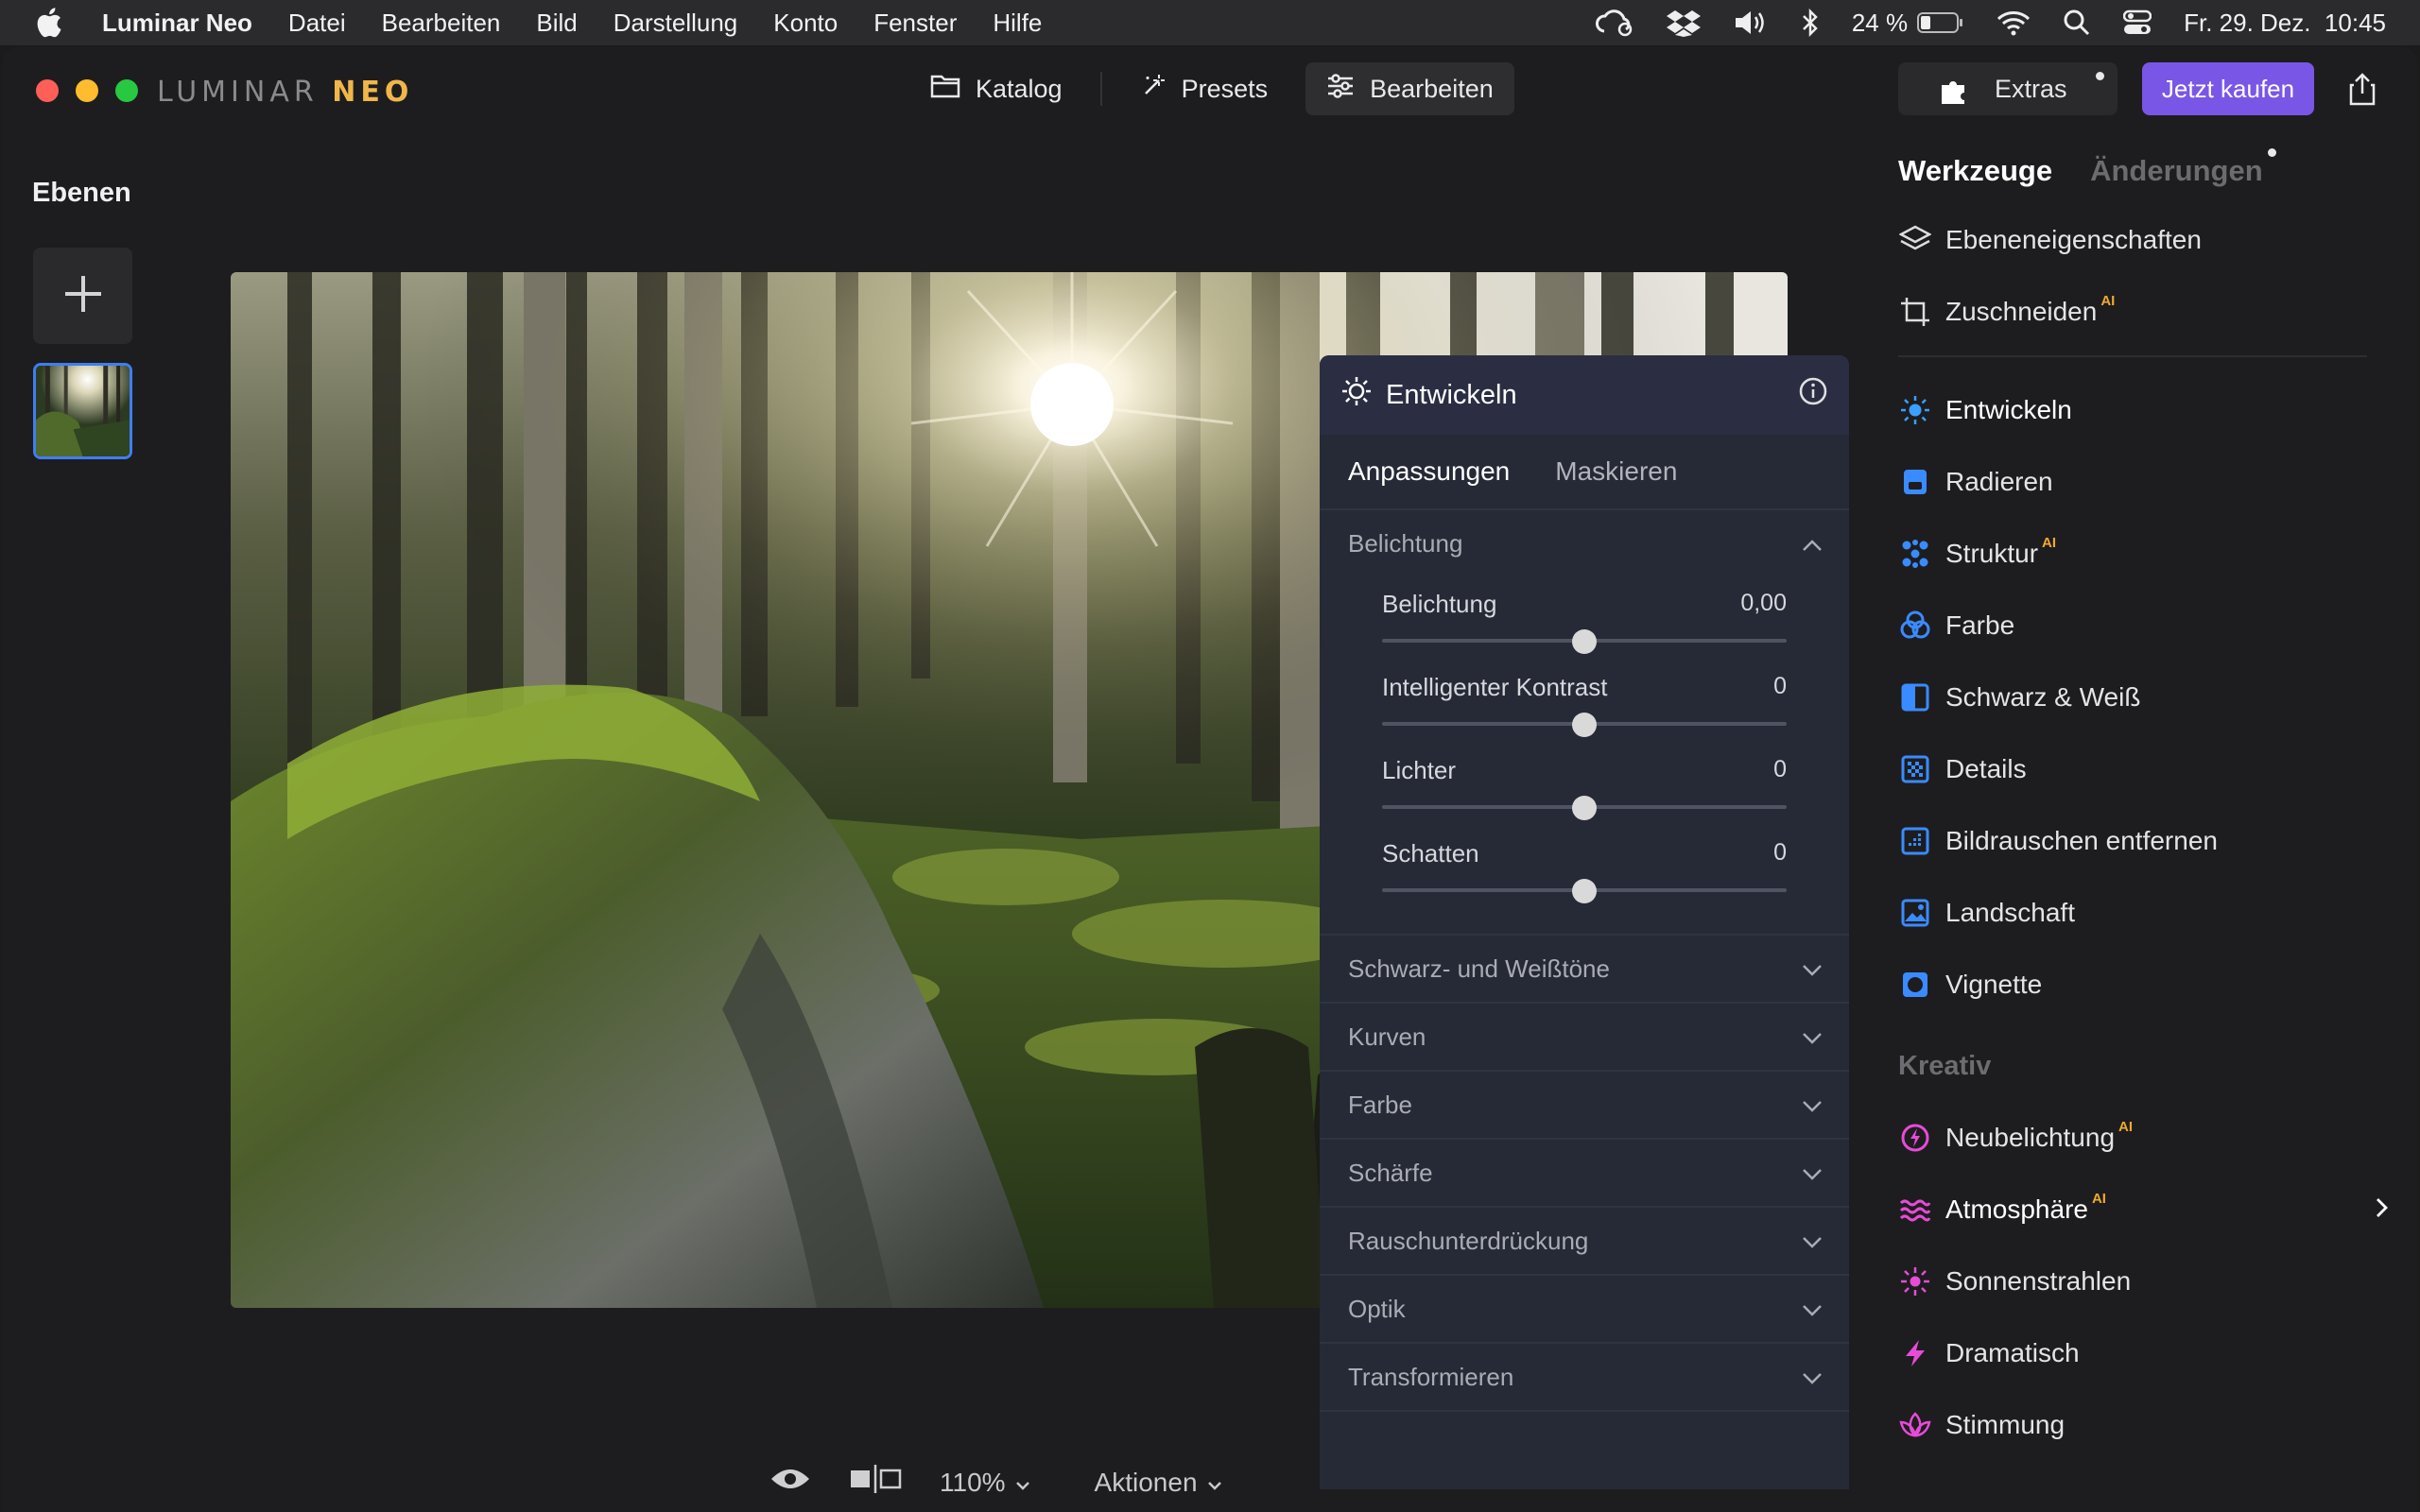 This screenshot has height=1512, width=2420. I want to click on actions-label: Aktionen, so click(1146, 1482).